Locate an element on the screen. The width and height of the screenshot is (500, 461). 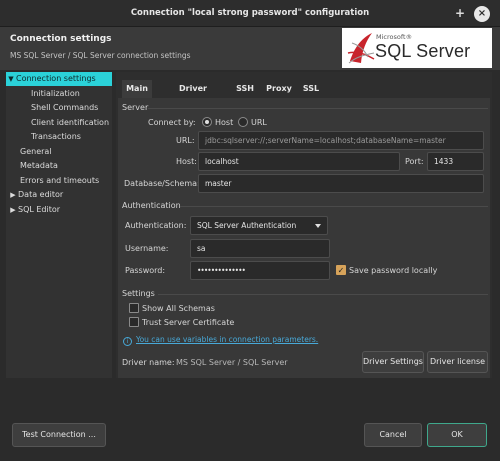
driver-name-label: Driver name: is located at coordinates (148, 362).